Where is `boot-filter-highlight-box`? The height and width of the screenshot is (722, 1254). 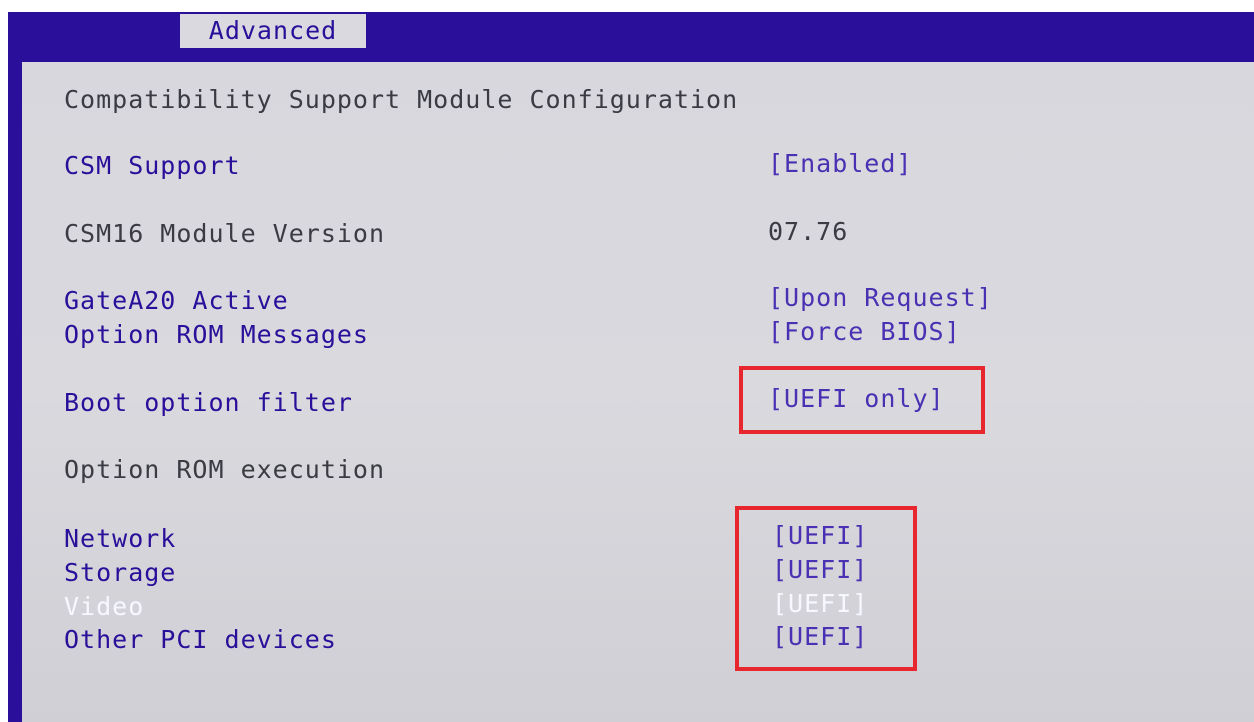
boot-filter-highlight-box is located at coordinates (862, 400).